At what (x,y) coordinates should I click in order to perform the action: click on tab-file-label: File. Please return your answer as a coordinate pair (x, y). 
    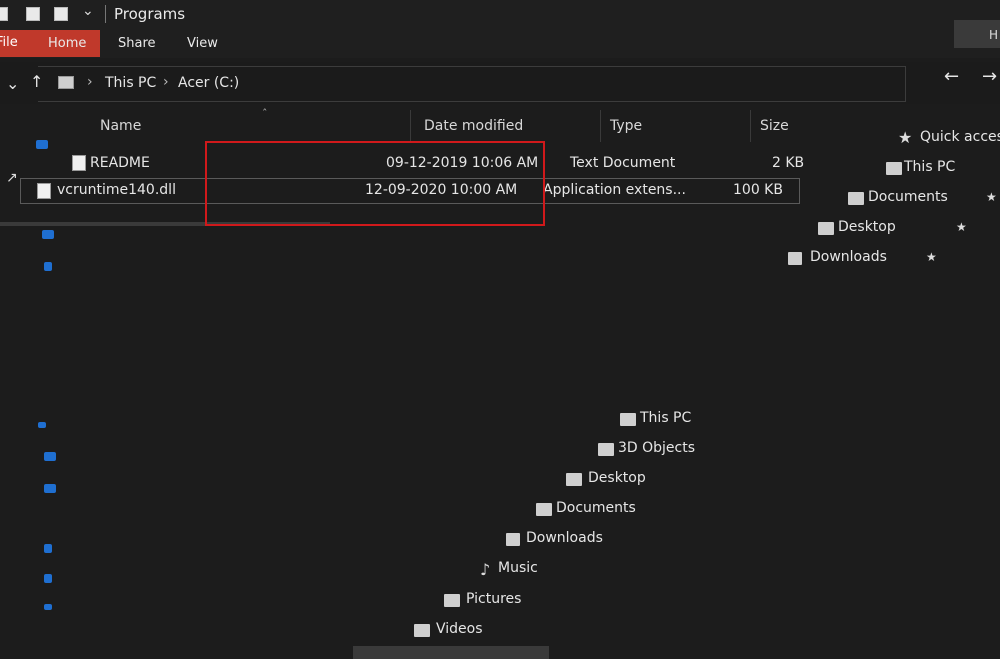
    Looking at the image, I should click on (9, 42).